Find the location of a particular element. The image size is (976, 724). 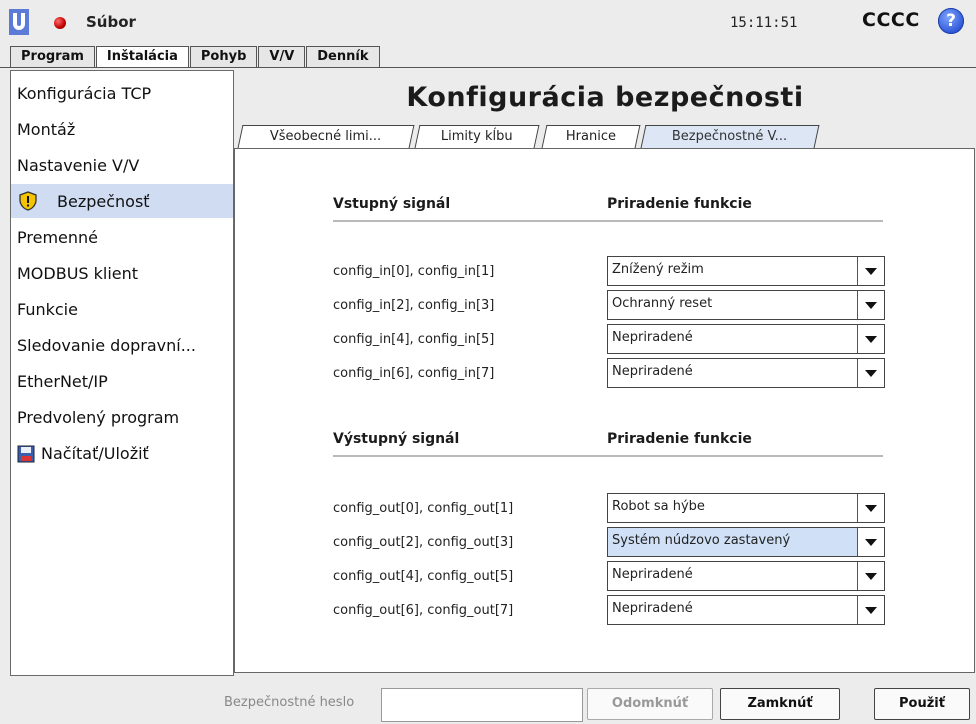

tab-installation: Inštalácia is located at coordinates (142, 56).